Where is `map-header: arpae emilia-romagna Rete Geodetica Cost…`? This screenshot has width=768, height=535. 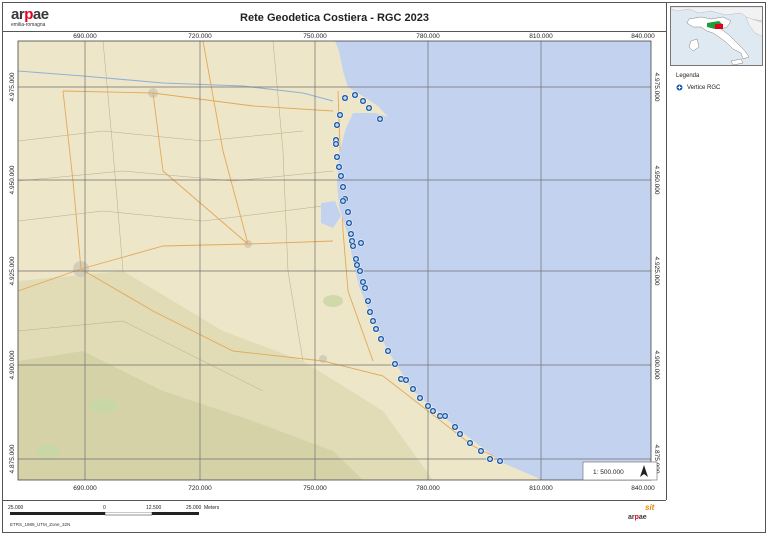
map-header: arpae emilia-romagna Rete Geodetica Cost… is located at coordinates (334, 17).